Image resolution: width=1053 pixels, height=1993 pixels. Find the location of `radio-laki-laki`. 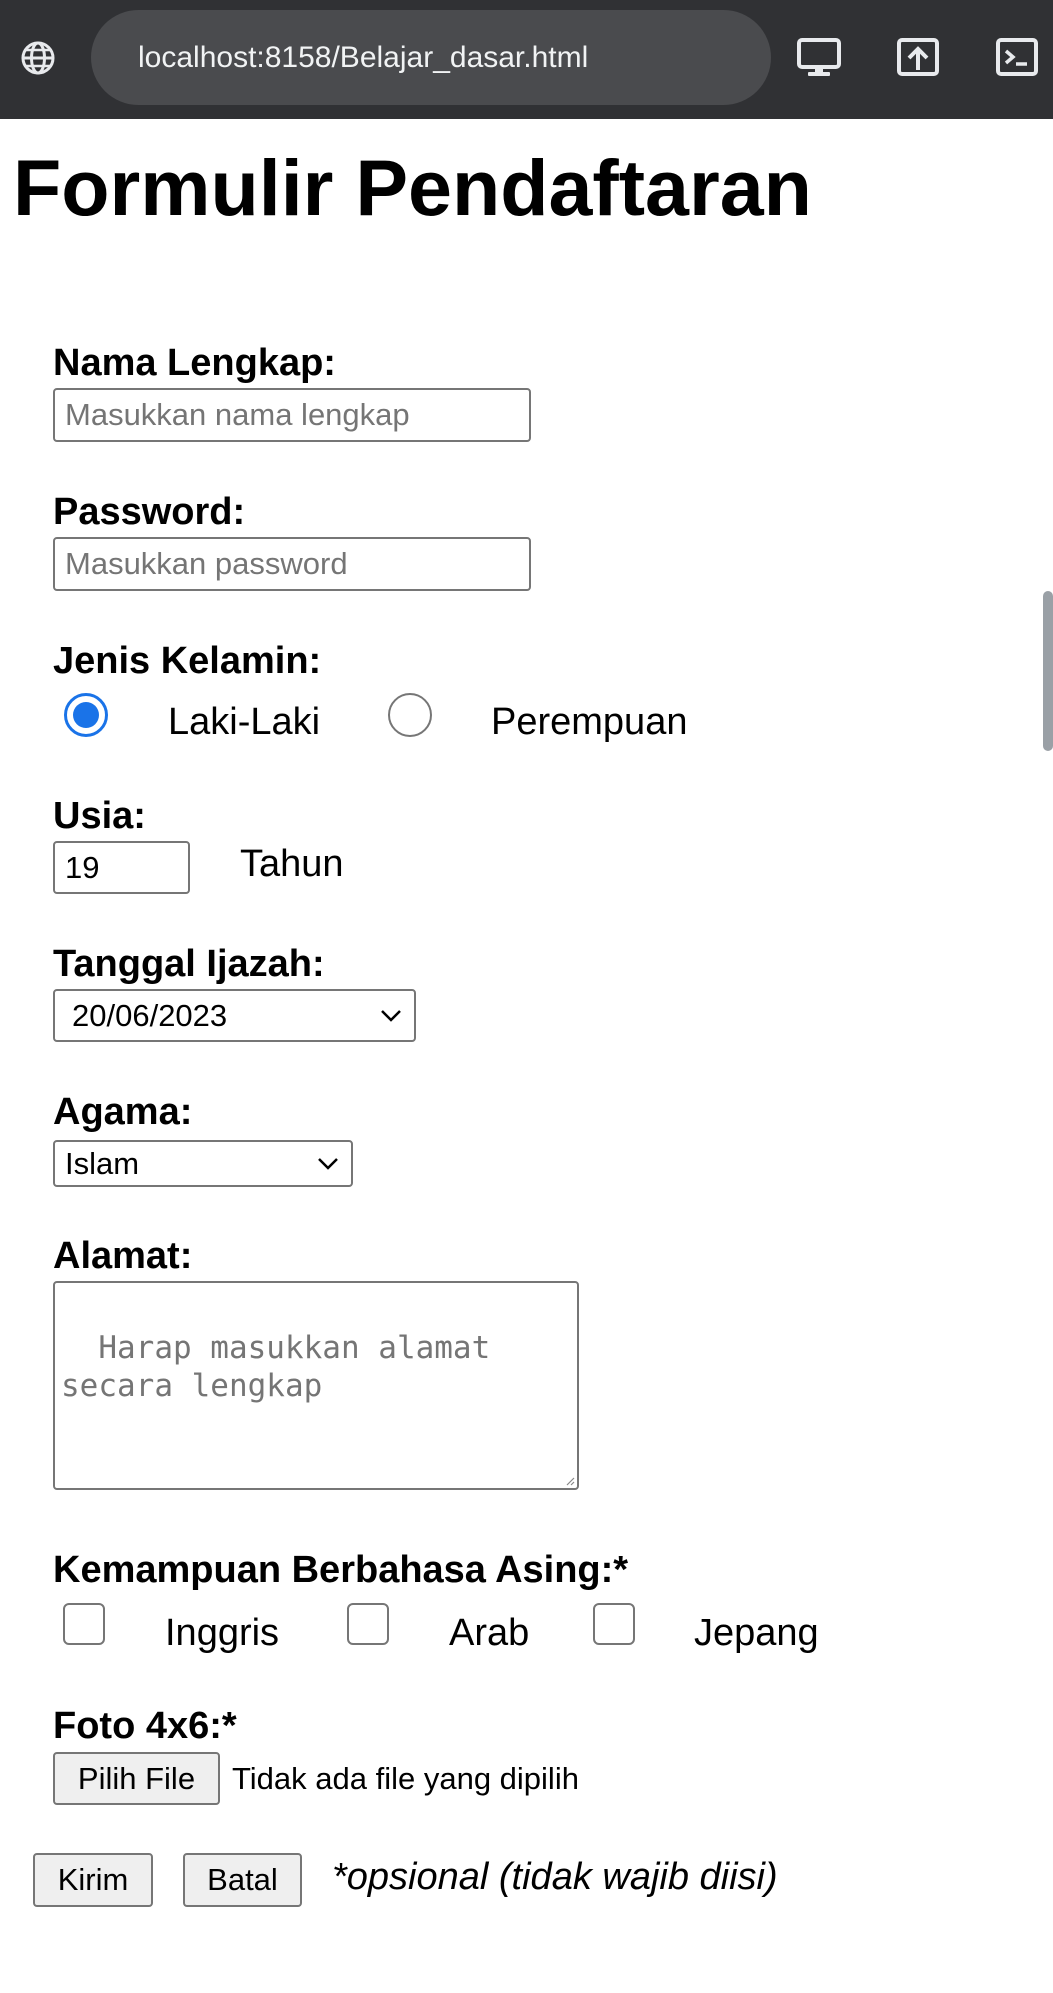

radio-laki-laki is located at coordinates (86, 715).